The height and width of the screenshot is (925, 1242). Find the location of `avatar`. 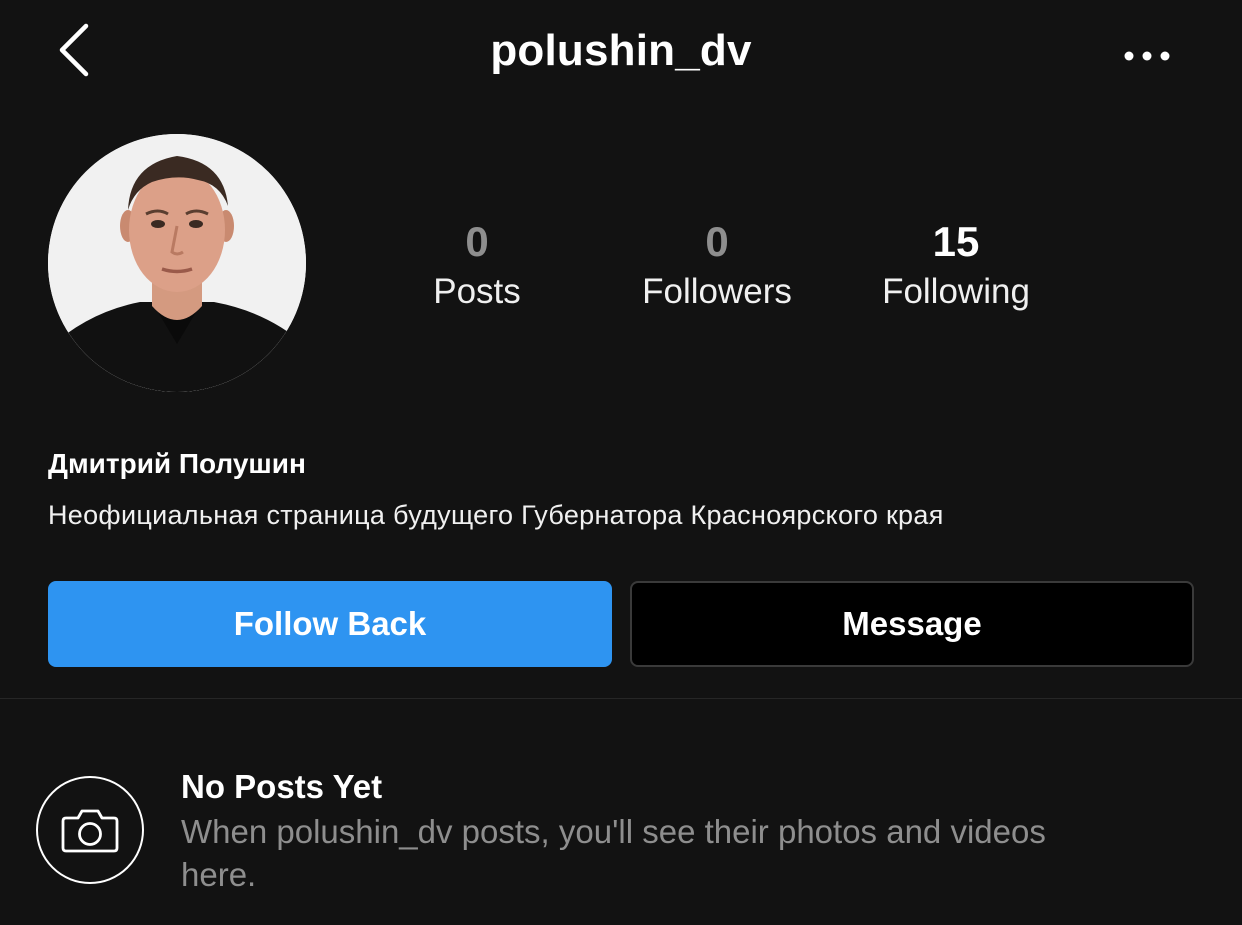

avatar is located at coordinates (177, 263).